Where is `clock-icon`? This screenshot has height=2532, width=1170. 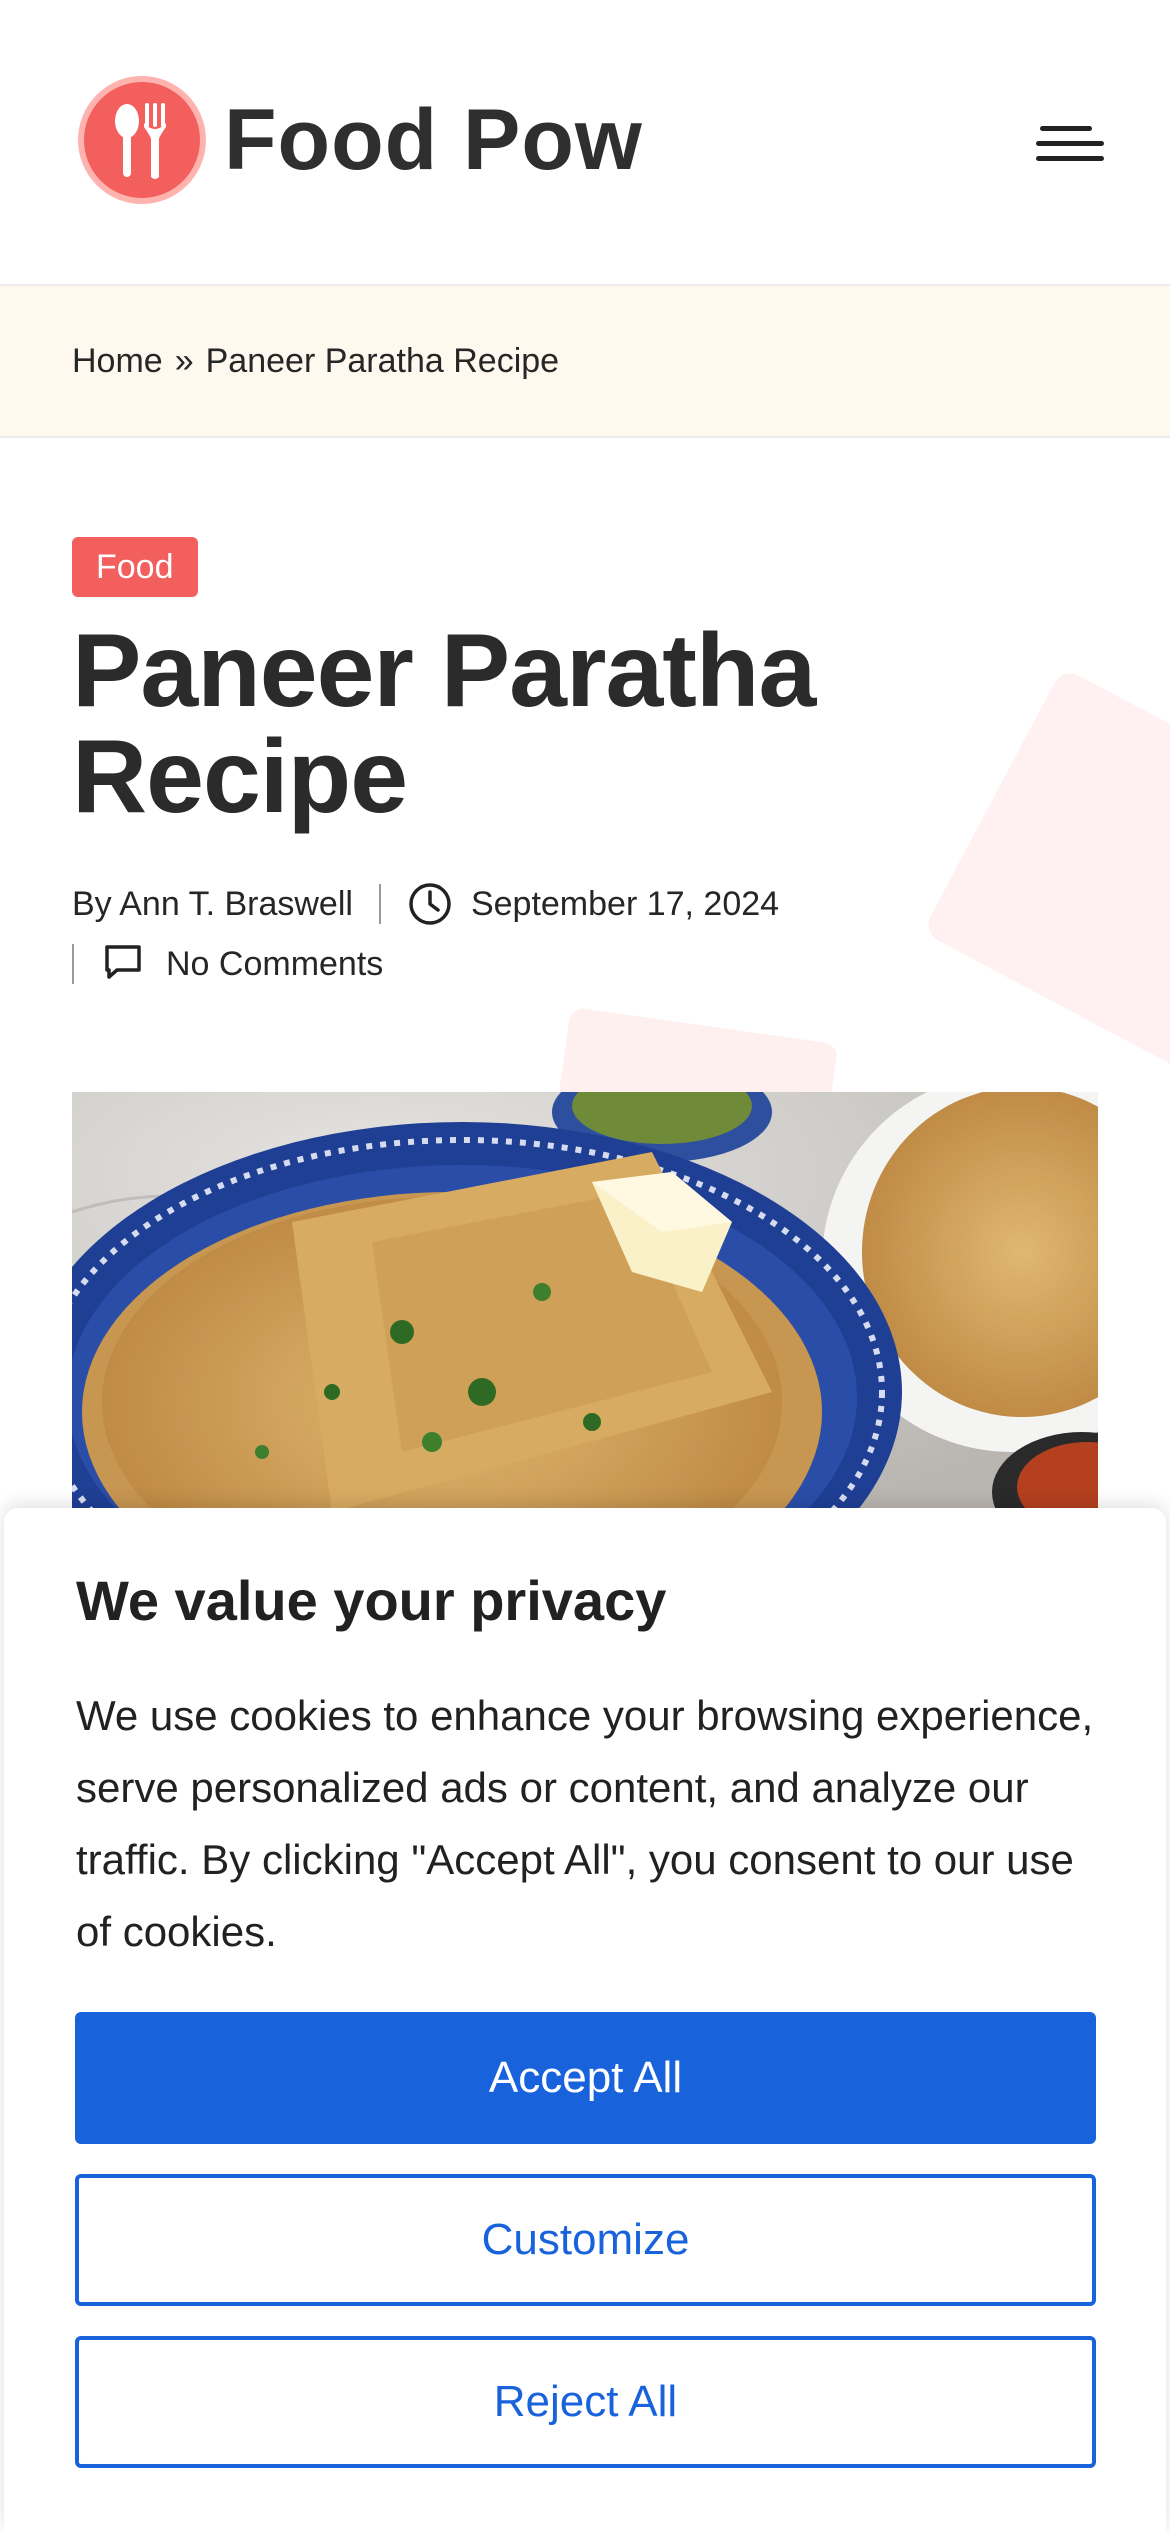
clock-icon is located at coordinates (430, 904).